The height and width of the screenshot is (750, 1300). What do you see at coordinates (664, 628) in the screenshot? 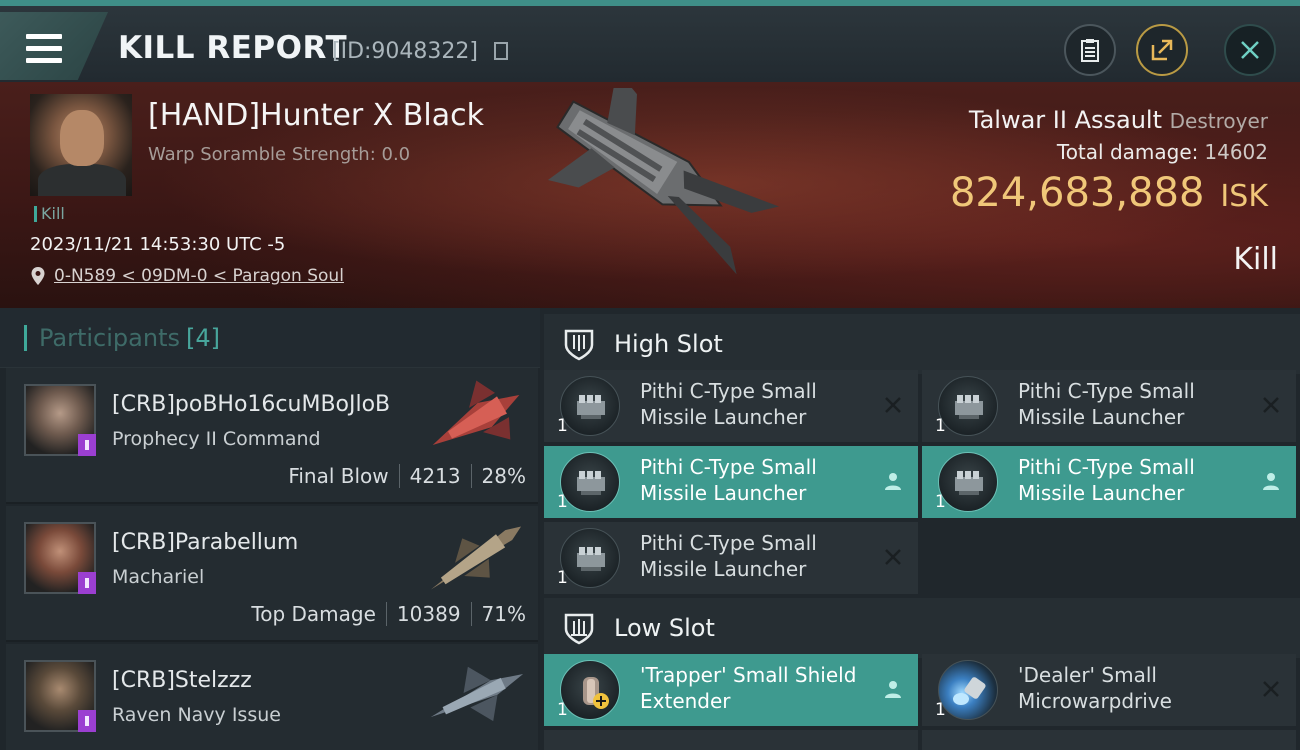
I see `low-slot-label: Low Slot` at bounding box center [664, 628].